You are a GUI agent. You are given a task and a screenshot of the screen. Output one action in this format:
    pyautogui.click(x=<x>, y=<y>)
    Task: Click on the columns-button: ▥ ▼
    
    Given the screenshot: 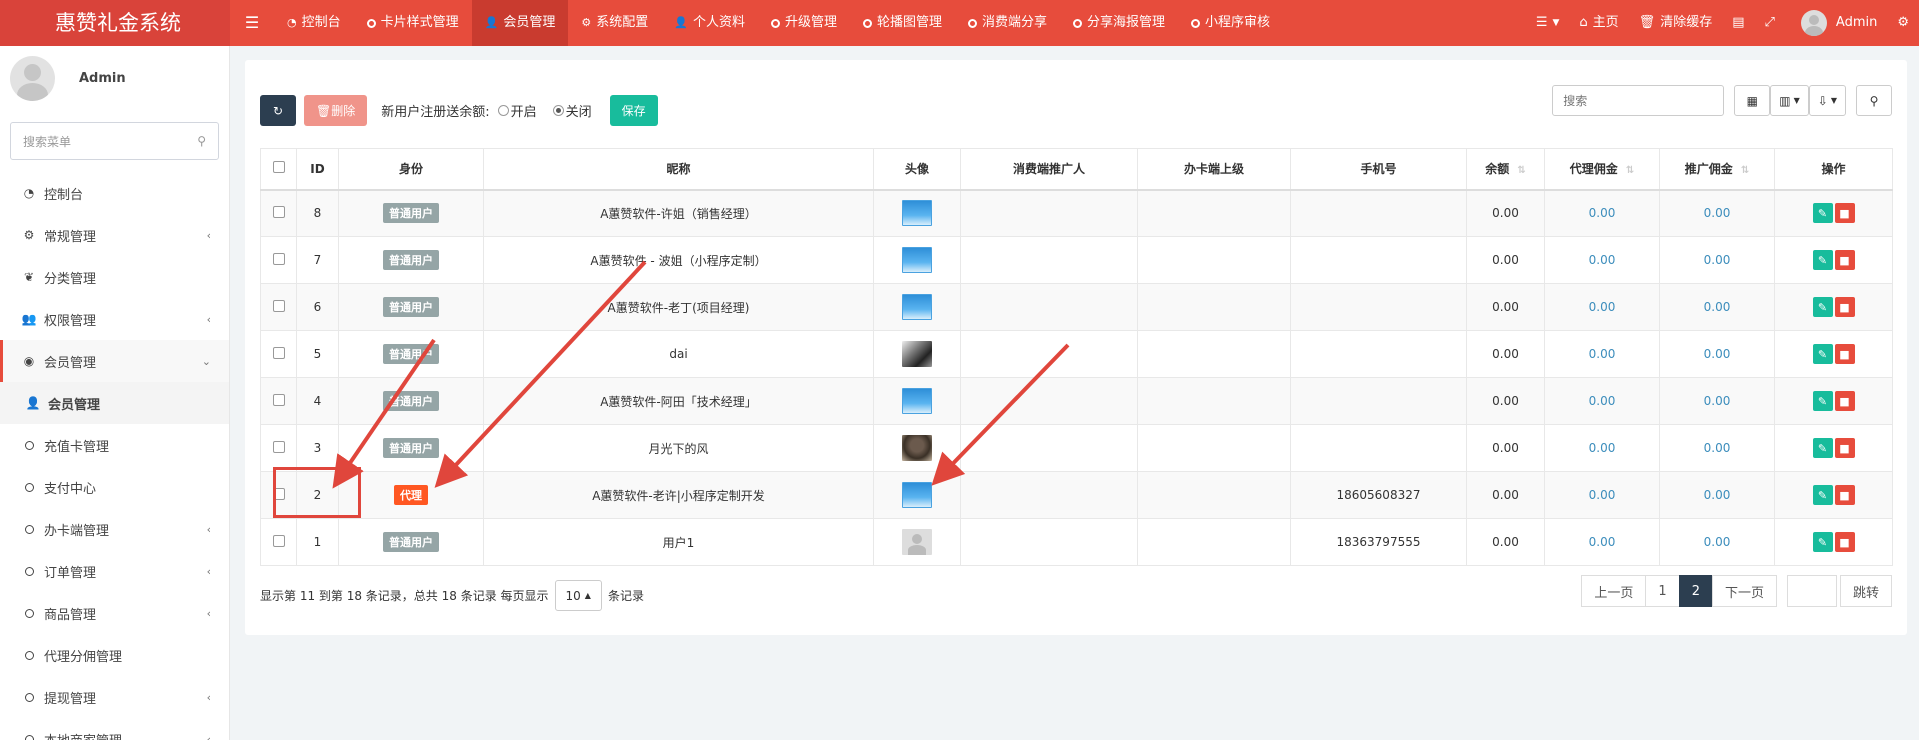 What is the action you would take?
    pyautogui.click(x=1789, y=100)
    